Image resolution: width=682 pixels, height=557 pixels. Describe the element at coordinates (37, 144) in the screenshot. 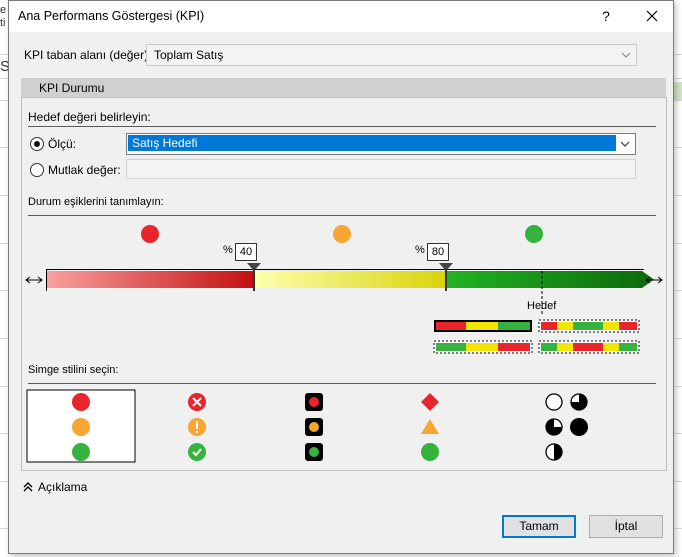

I see `measure-radio` at that location.